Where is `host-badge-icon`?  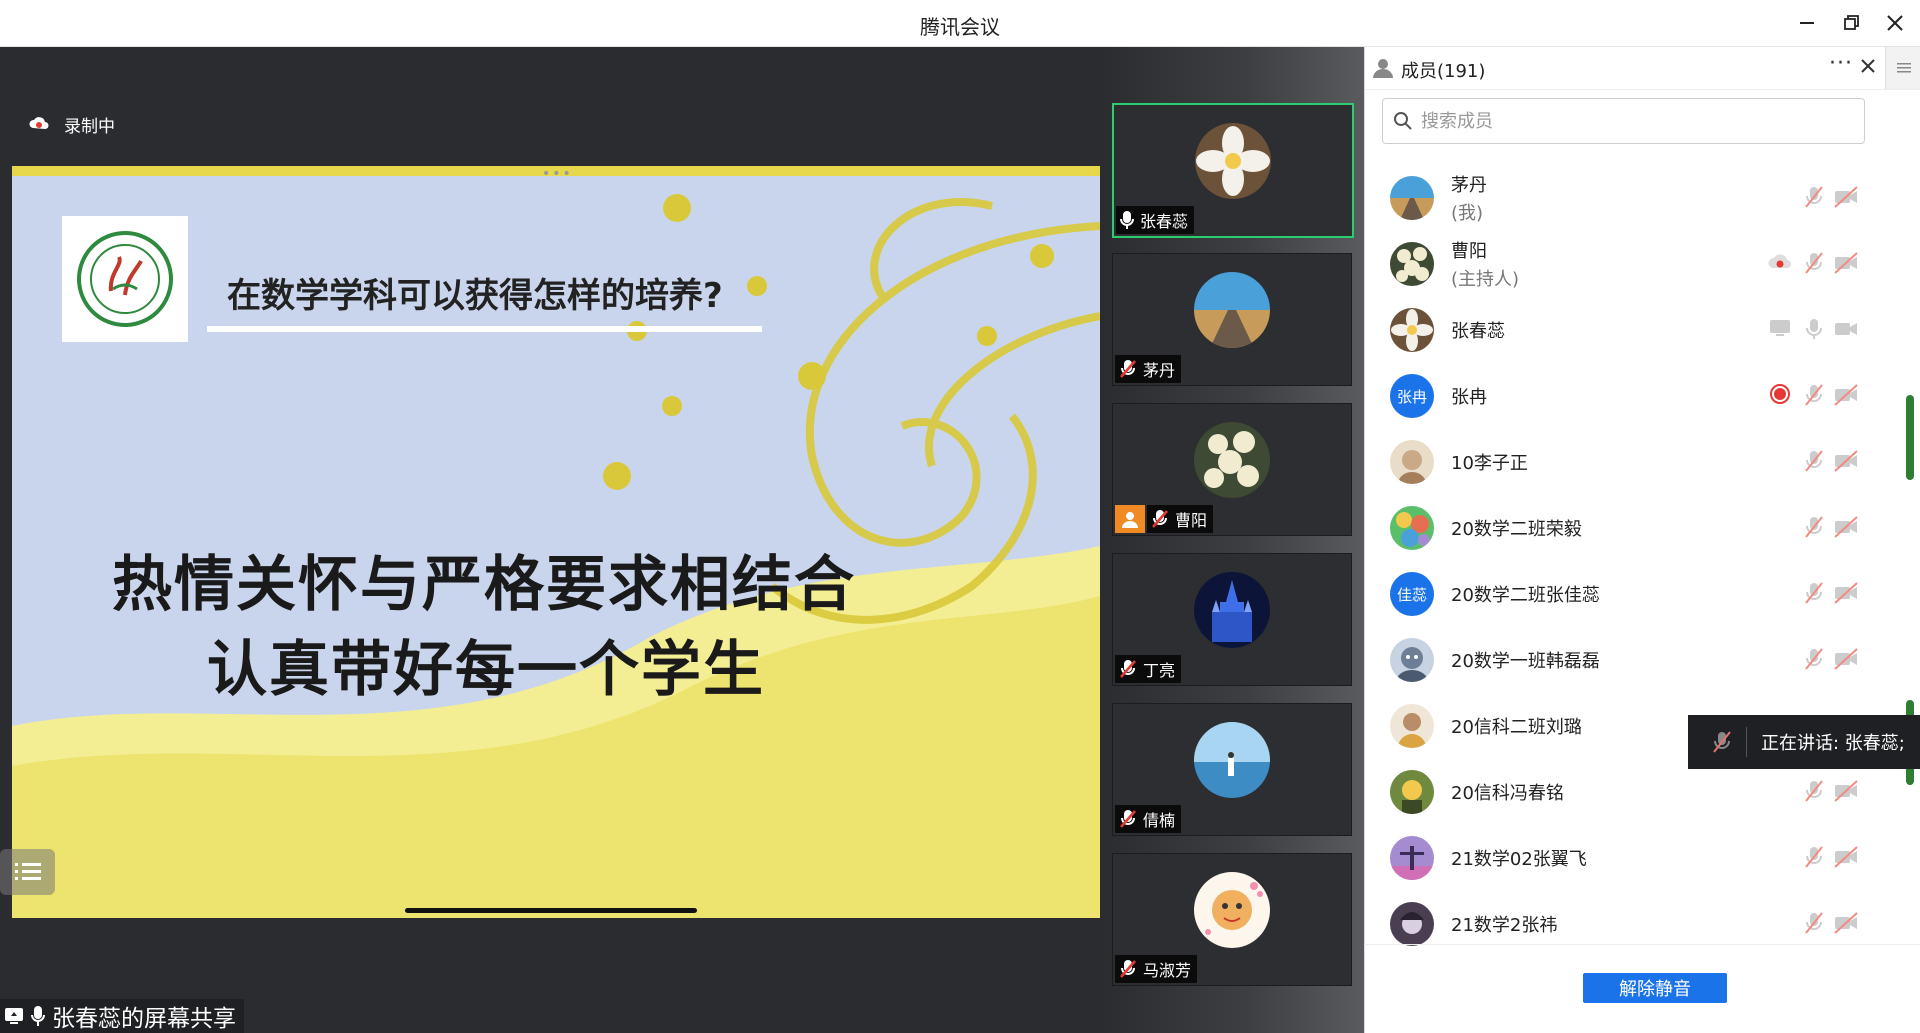
host-badge-icon is located at coordinates (1130, 519).